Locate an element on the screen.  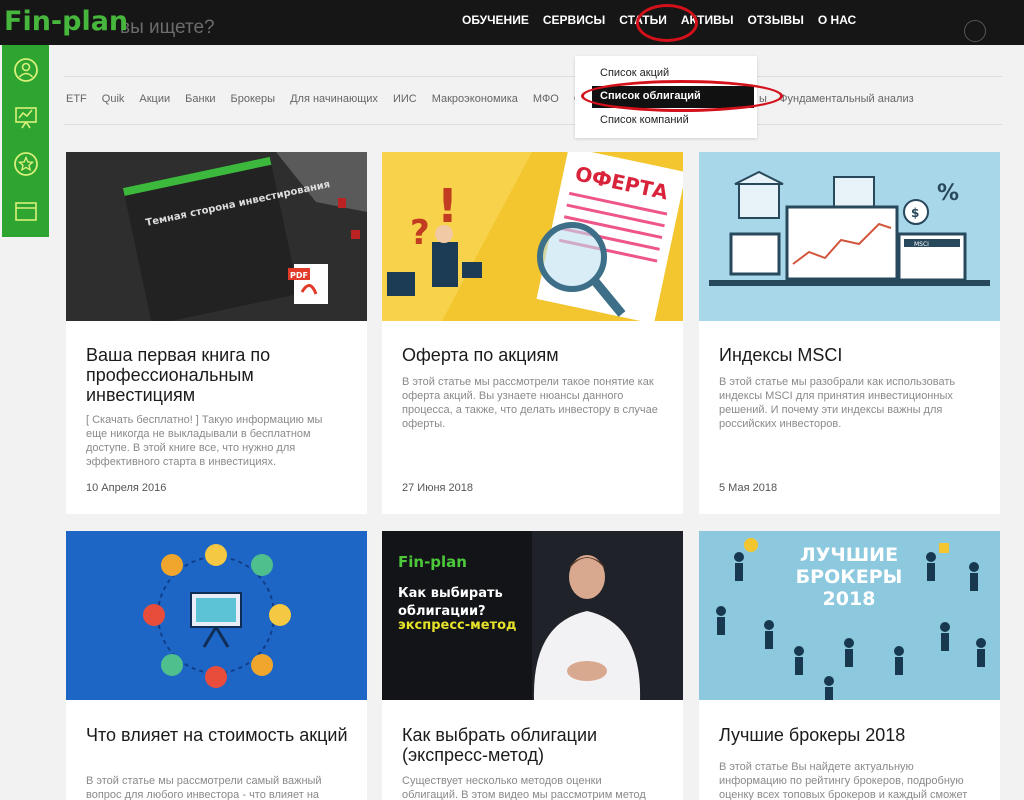
video-line-3: экспресс-метод is located at coordinates (457, 625).